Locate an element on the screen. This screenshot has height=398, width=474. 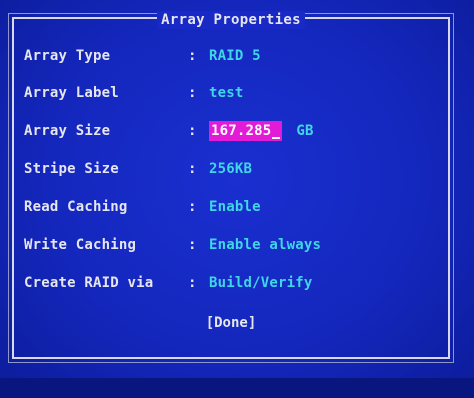
create-raid-via-value: Build/Verify is located at coordinates (261, 283).